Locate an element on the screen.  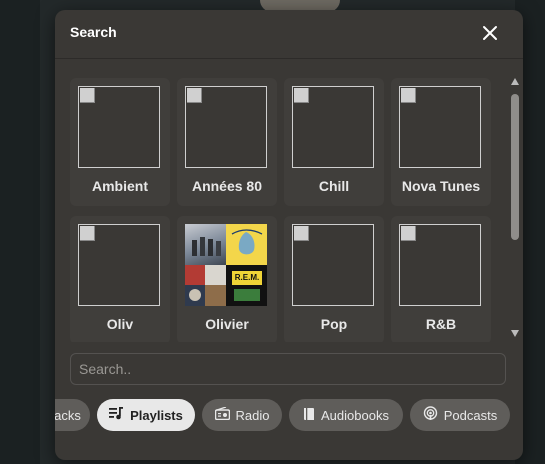
filter-chip-label: Podcasts is located at coordinates (470, 415).